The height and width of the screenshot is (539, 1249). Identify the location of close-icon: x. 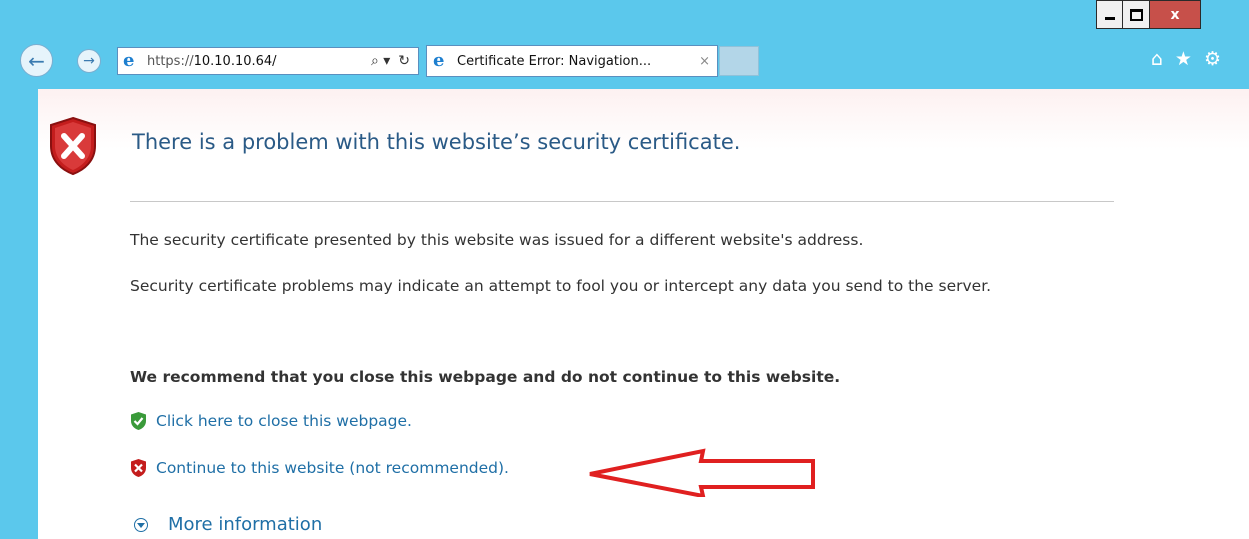
(1175, 14).